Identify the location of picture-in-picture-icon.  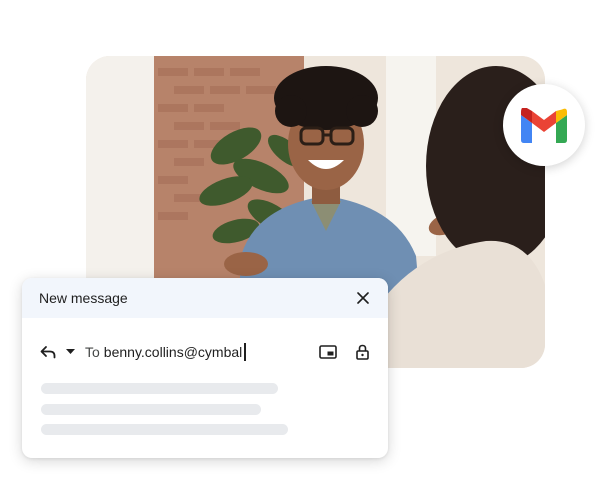
(328, 352).